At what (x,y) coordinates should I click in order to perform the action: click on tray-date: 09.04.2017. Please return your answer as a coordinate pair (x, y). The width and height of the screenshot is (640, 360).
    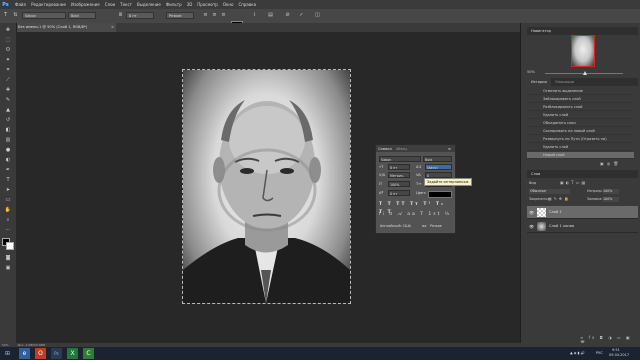
    Looking at the image, I should click on (619, 355).